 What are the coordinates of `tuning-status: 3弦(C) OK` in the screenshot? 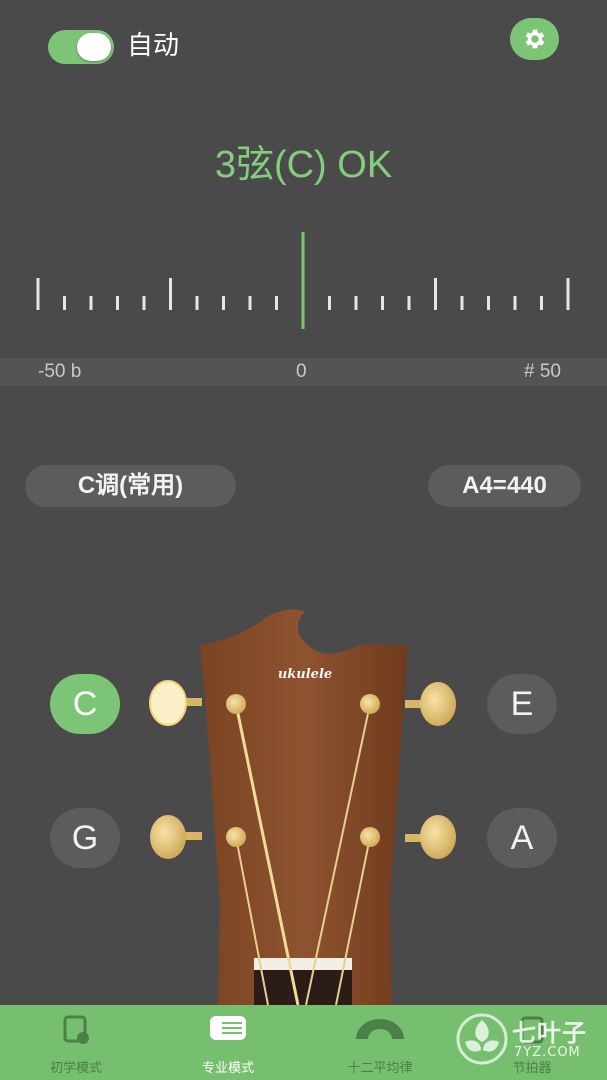 It's located at (303, 165).